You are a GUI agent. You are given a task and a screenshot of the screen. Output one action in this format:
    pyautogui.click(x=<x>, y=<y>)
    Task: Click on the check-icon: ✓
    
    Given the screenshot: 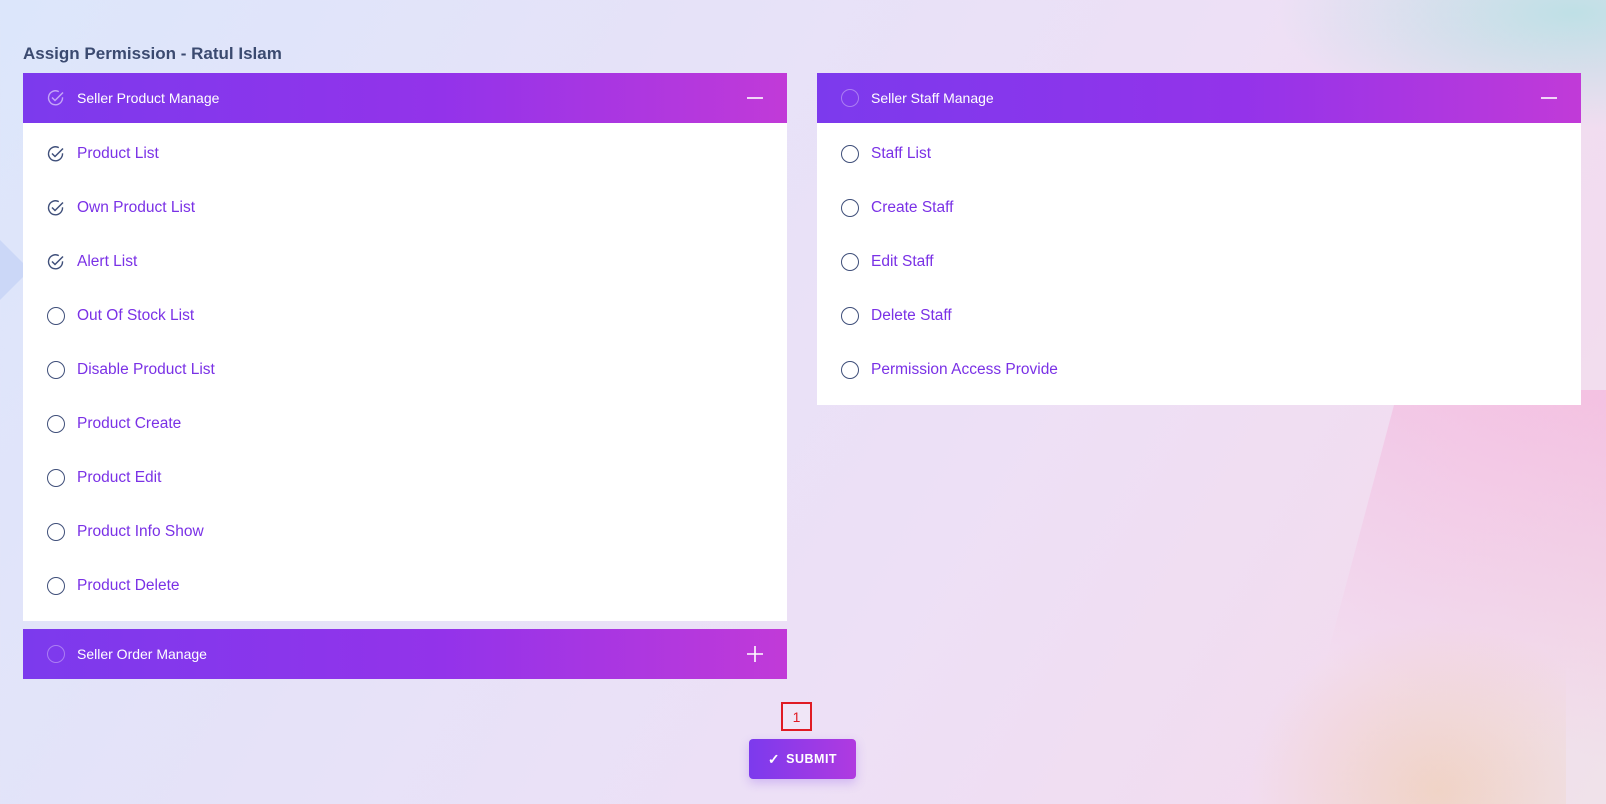 What is the action you would take?
    pyautogui.click(x=774, y=758)
    